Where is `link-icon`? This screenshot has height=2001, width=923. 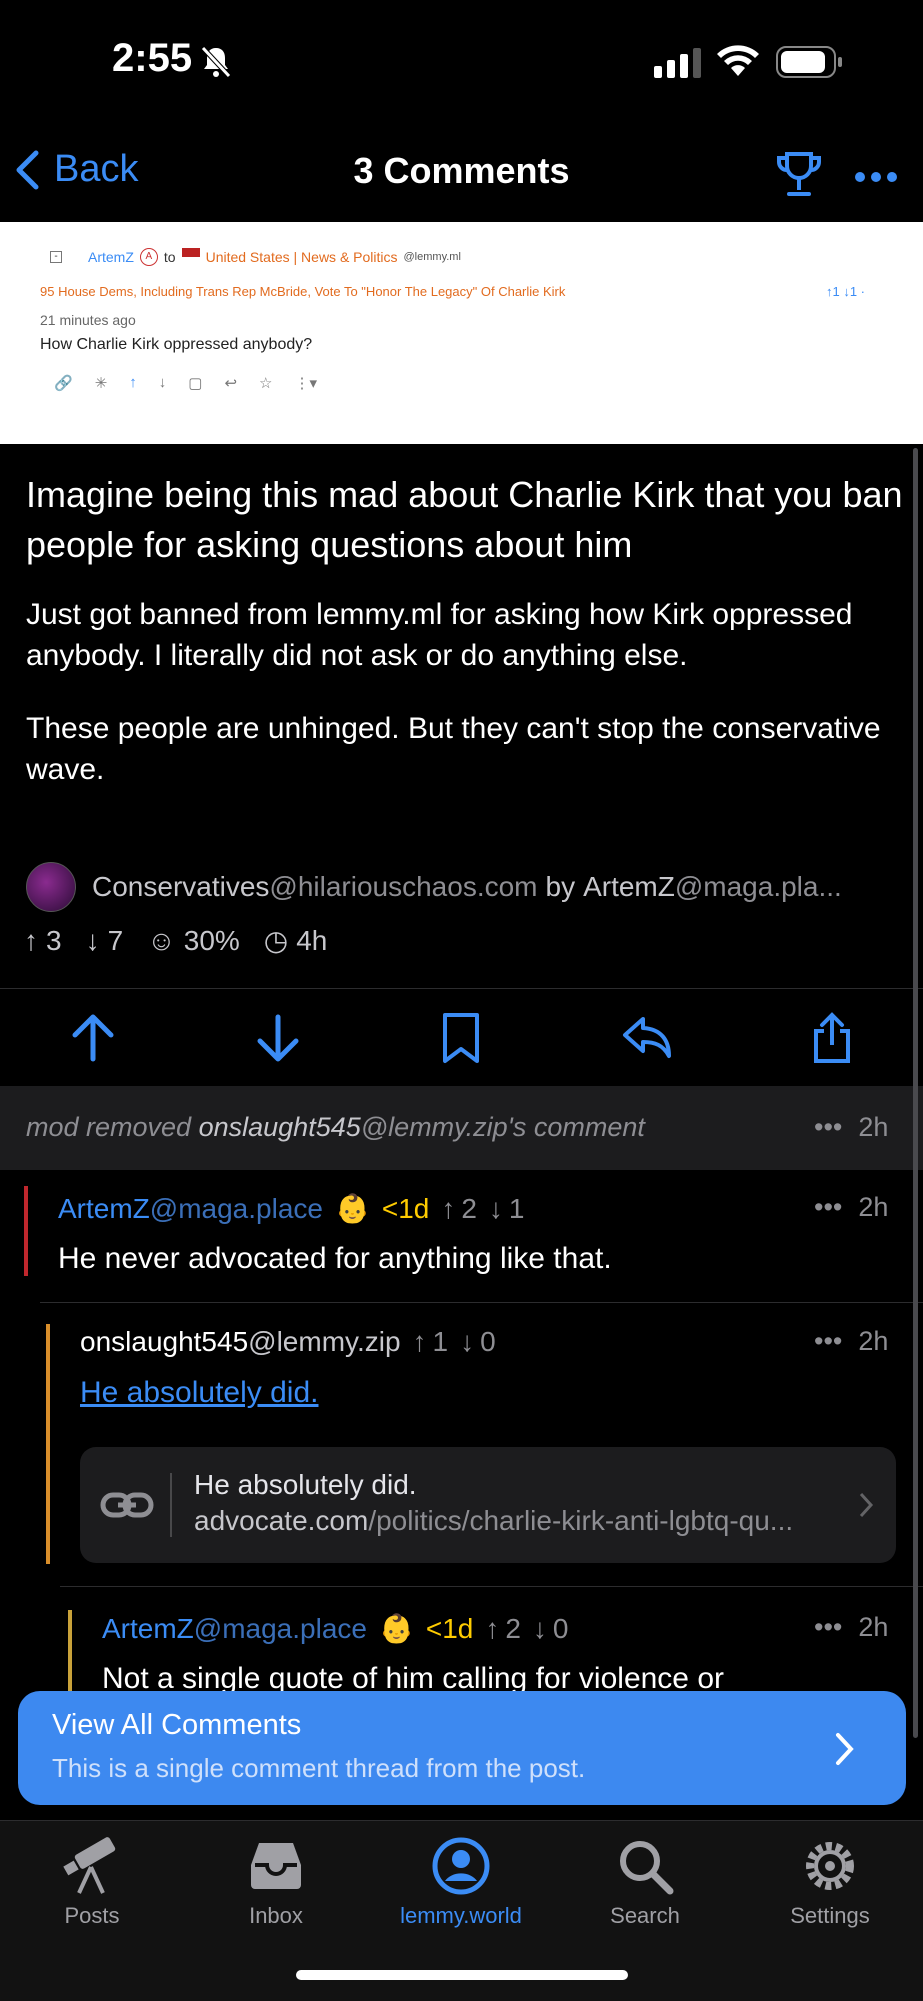 link-icon is located at coordinates (127, 1505).